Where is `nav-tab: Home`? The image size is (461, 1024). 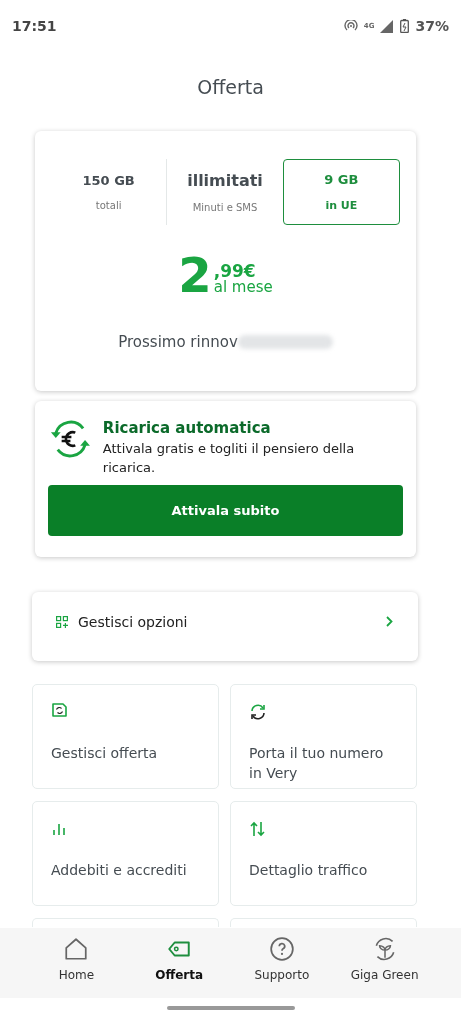
nav-tab: Home is located at coordinates (76, 963).